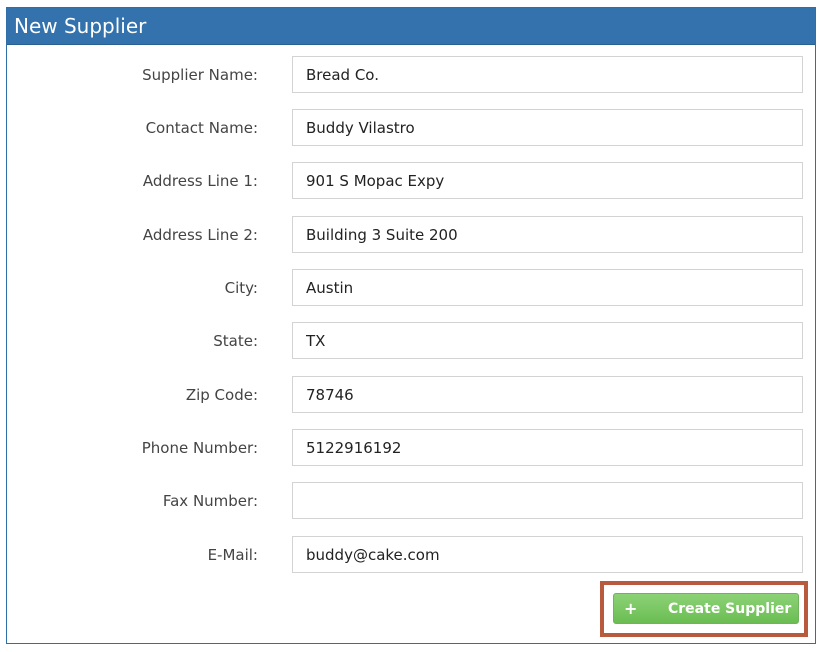  I want to click on supplier-name-label: Supplier Name:, so click(200, 75).